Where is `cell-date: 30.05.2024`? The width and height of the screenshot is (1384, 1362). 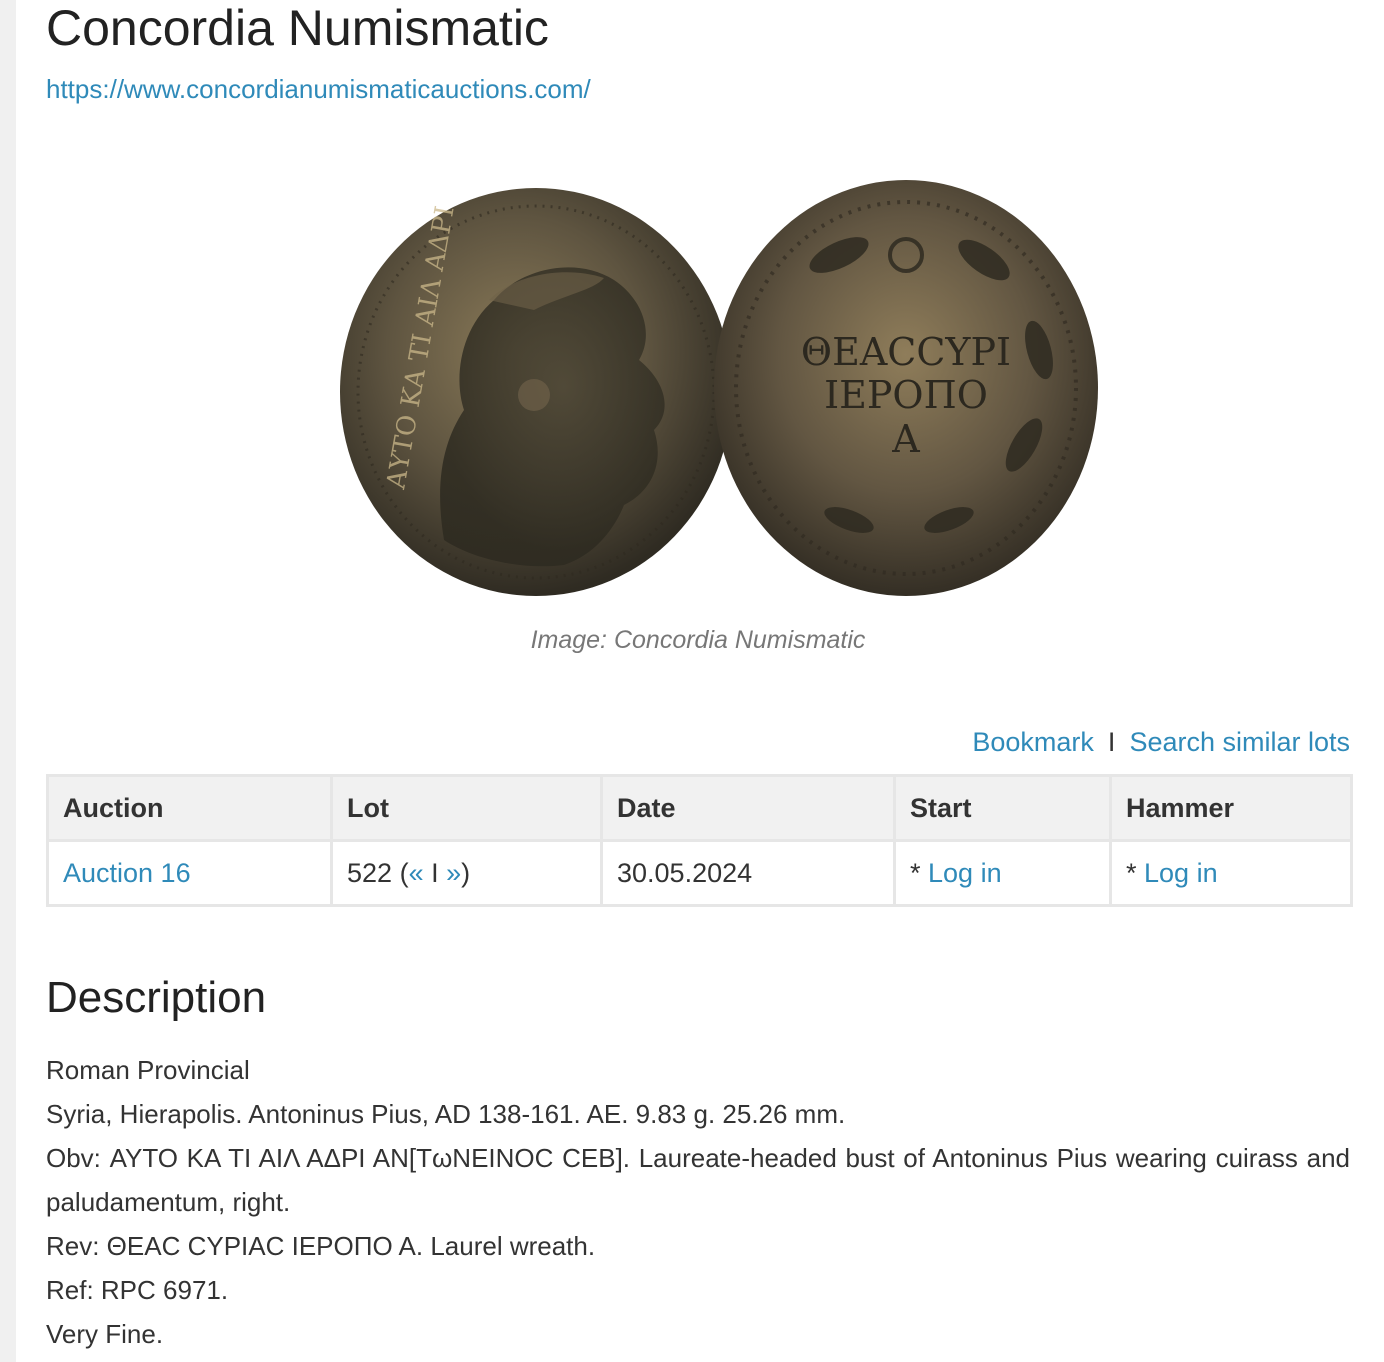 cell-date: 30.05.2024 is located at coordinates (748, 873).